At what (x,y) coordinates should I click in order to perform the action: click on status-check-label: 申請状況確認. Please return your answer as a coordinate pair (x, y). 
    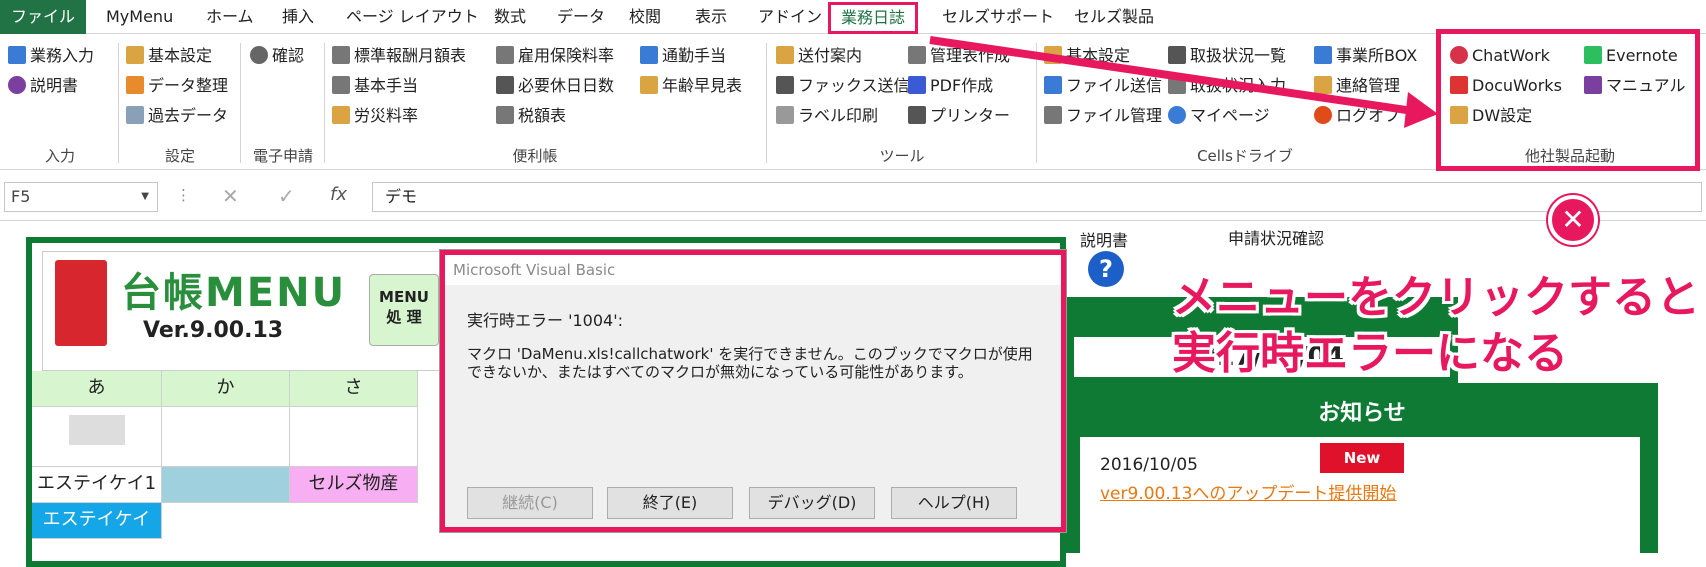
    Looking at the image, I should click on (1276, 238).